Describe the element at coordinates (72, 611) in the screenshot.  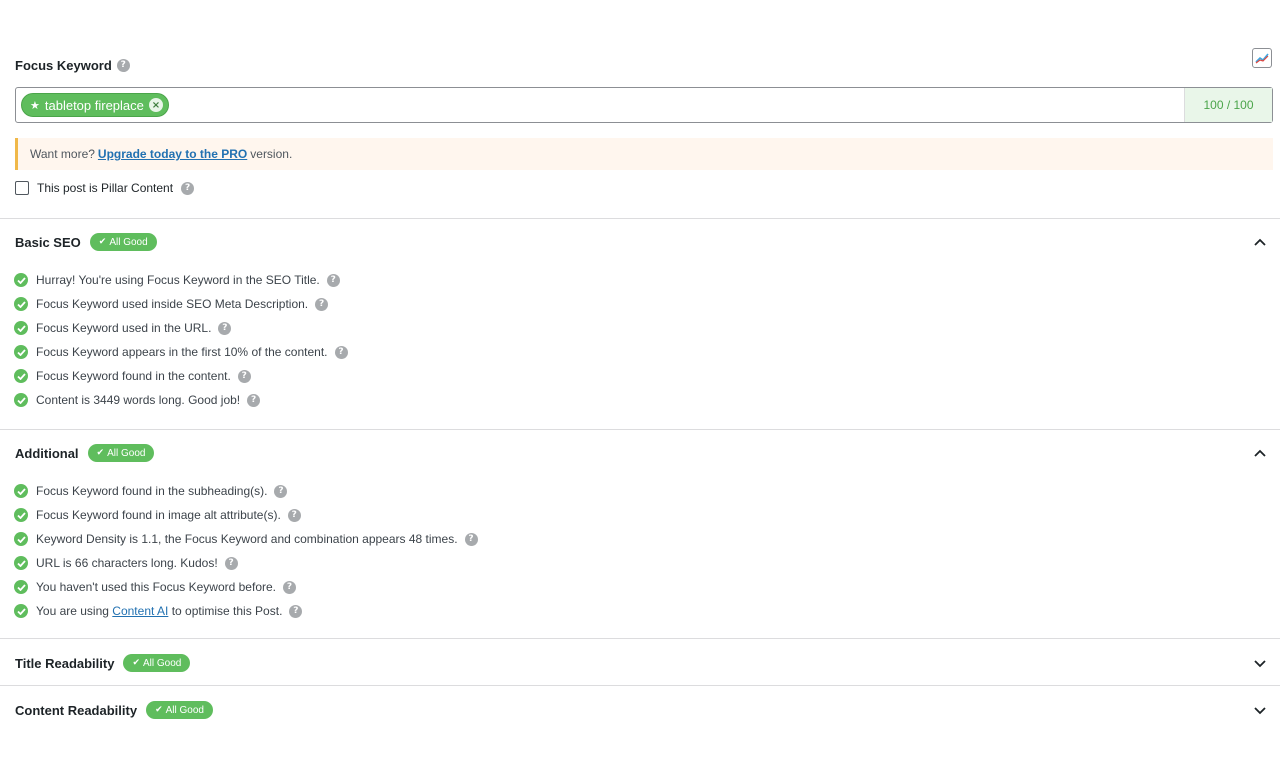
I see `check-text-prefix: You are using` at that location.